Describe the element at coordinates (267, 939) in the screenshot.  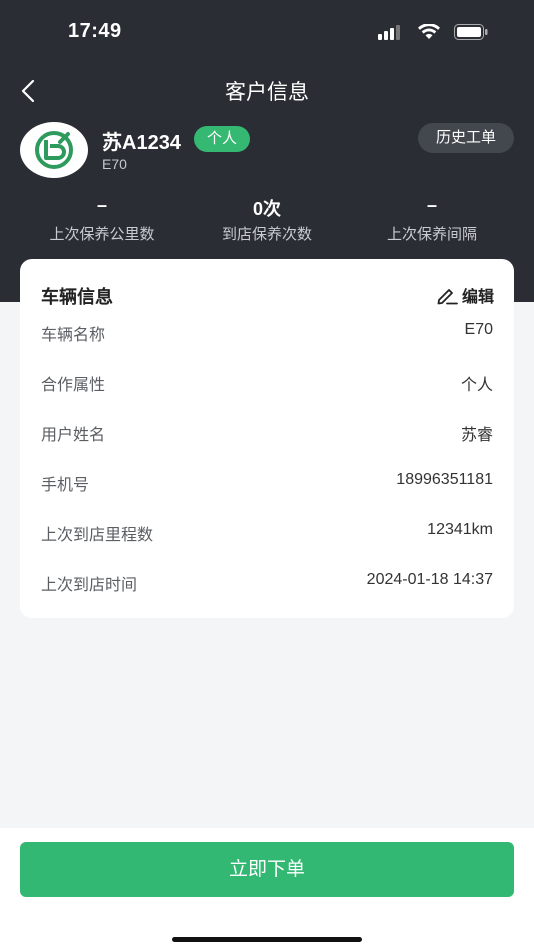
I see `home-indicator` at that location.